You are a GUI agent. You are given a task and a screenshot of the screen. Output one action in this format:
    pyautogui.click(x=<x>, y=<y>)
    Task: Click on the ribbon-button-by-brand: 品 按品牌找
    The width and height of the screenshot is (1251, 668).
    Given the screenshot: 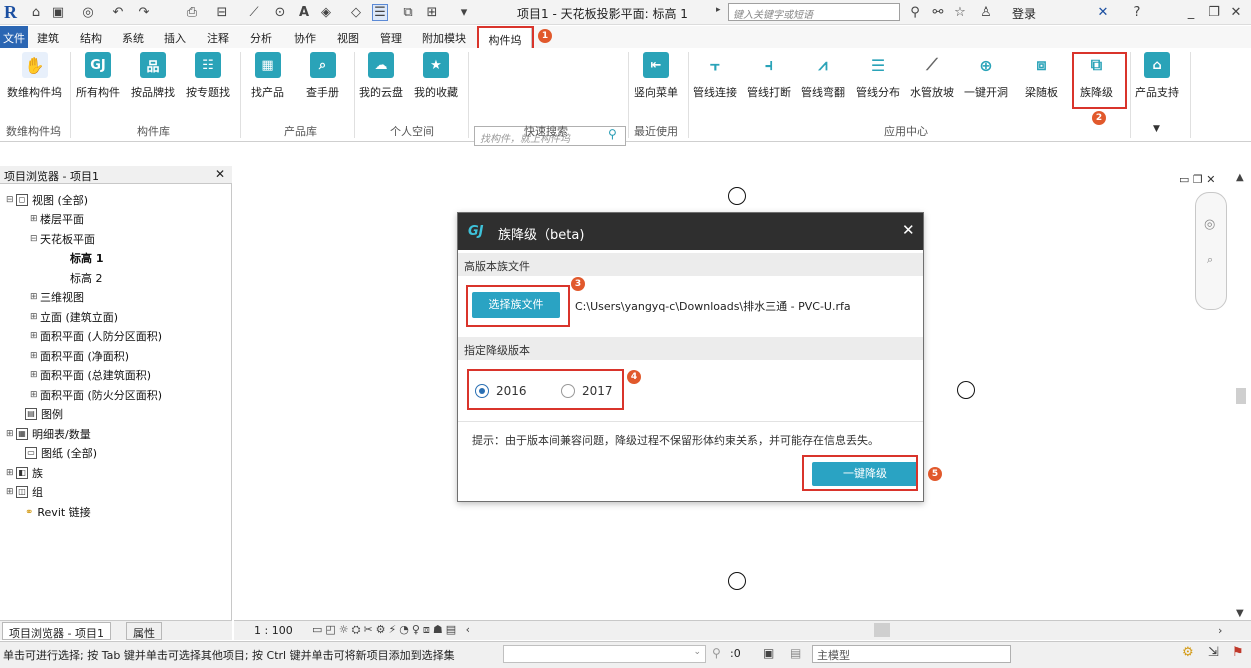 What is the action you would take?
    pyautogui.click(x=153, y=76)
    